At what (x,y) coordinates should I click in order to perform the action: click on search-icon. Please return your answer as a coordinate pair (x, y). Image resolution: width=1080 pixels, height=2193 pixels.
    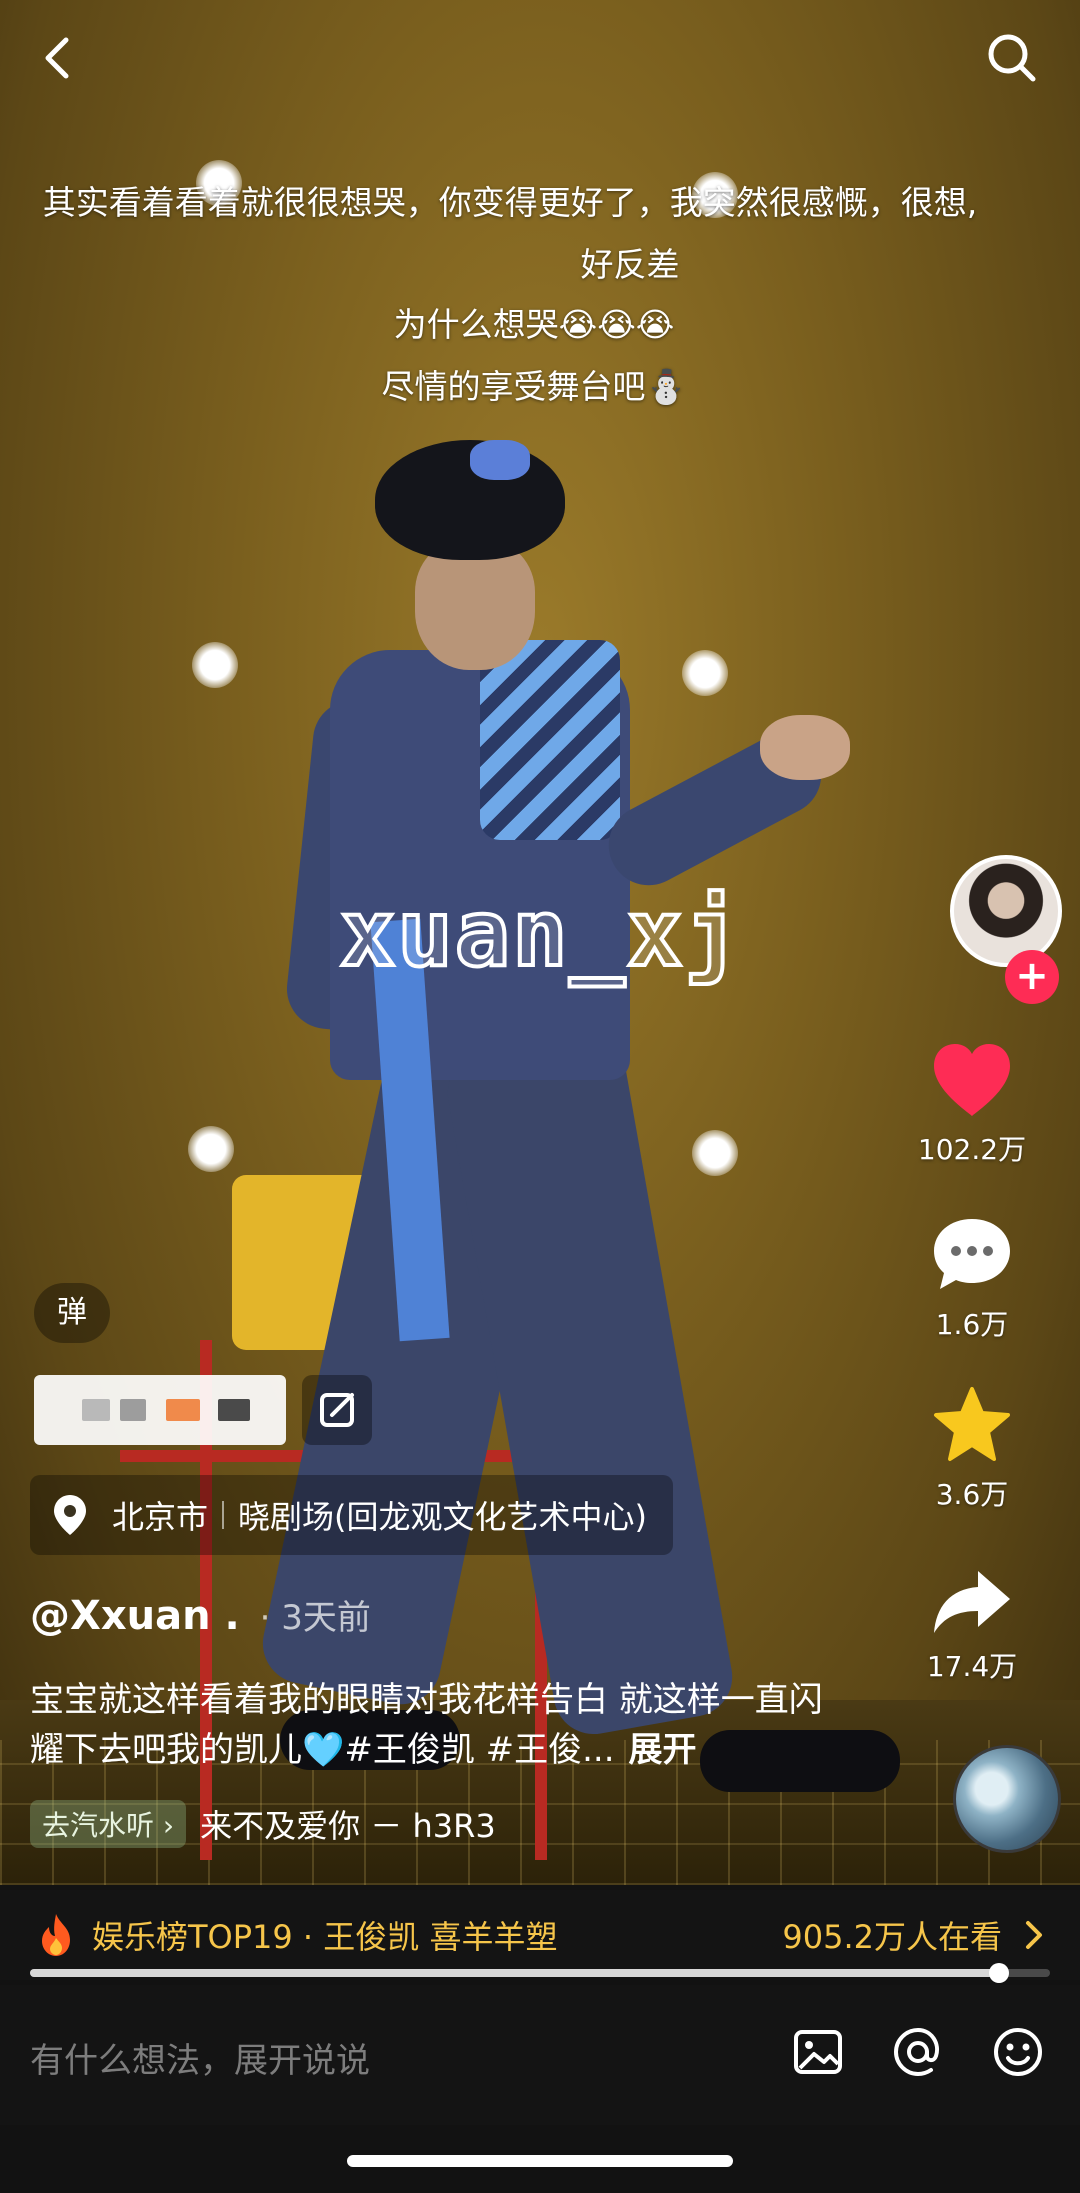
    Looking at the image, I should click on (1012, 58).